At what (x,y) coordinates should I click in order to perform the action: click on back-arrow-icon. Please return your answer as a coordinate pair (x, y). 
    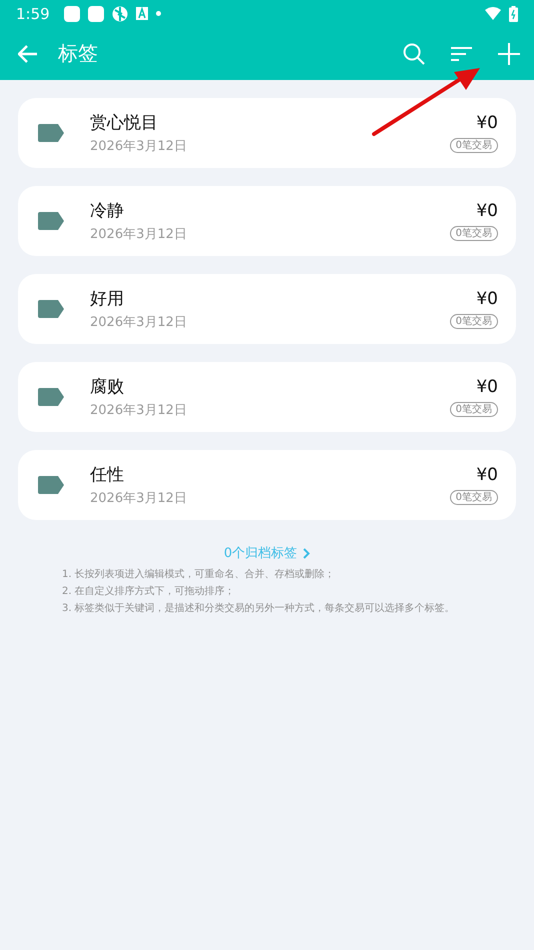
    Looking at the image, I should click on (28, 53).